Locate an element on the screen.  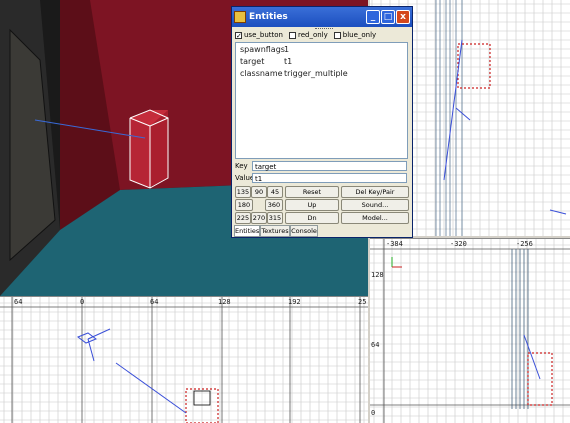
tab-entities: Entities is located at coordinates (247, 231).